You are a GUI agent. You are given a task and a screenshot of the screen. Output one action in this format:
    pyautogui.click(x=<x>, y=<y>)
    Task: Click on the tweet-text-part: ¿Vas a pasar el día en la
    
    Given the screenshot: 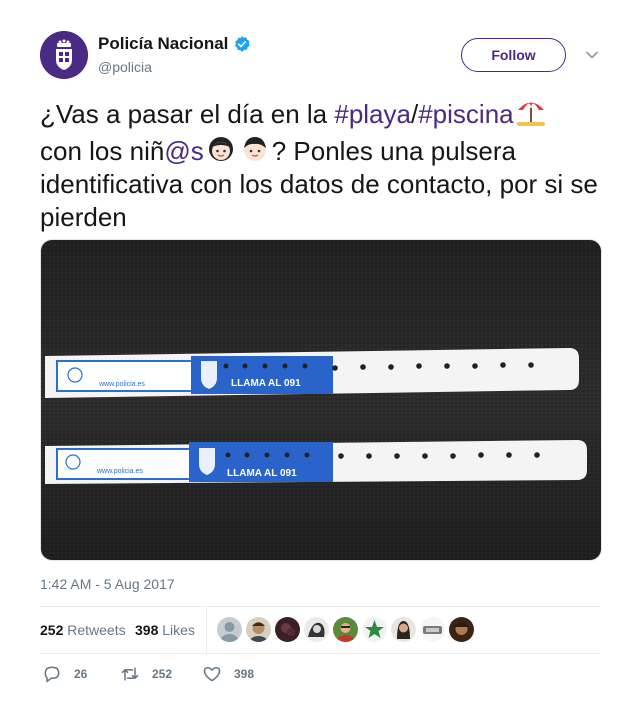 What is the action you would take?
    pyautogui.click(x=187, y=114)
    